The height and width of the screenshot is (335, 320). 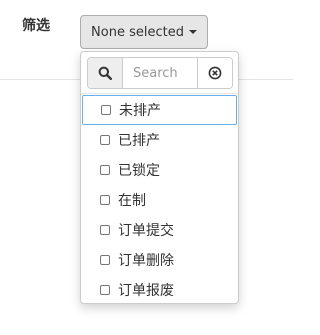 What do you see at coordinates (146, 291) in the screenshot?
I see `option-label: 订单报废` at bounding box center [146, 291].